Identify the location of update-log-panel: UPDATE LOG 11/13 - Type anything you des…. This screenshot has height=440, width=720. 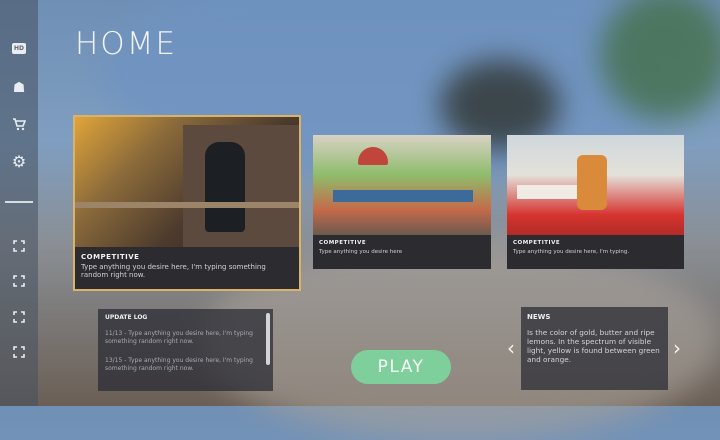
(185, 350).